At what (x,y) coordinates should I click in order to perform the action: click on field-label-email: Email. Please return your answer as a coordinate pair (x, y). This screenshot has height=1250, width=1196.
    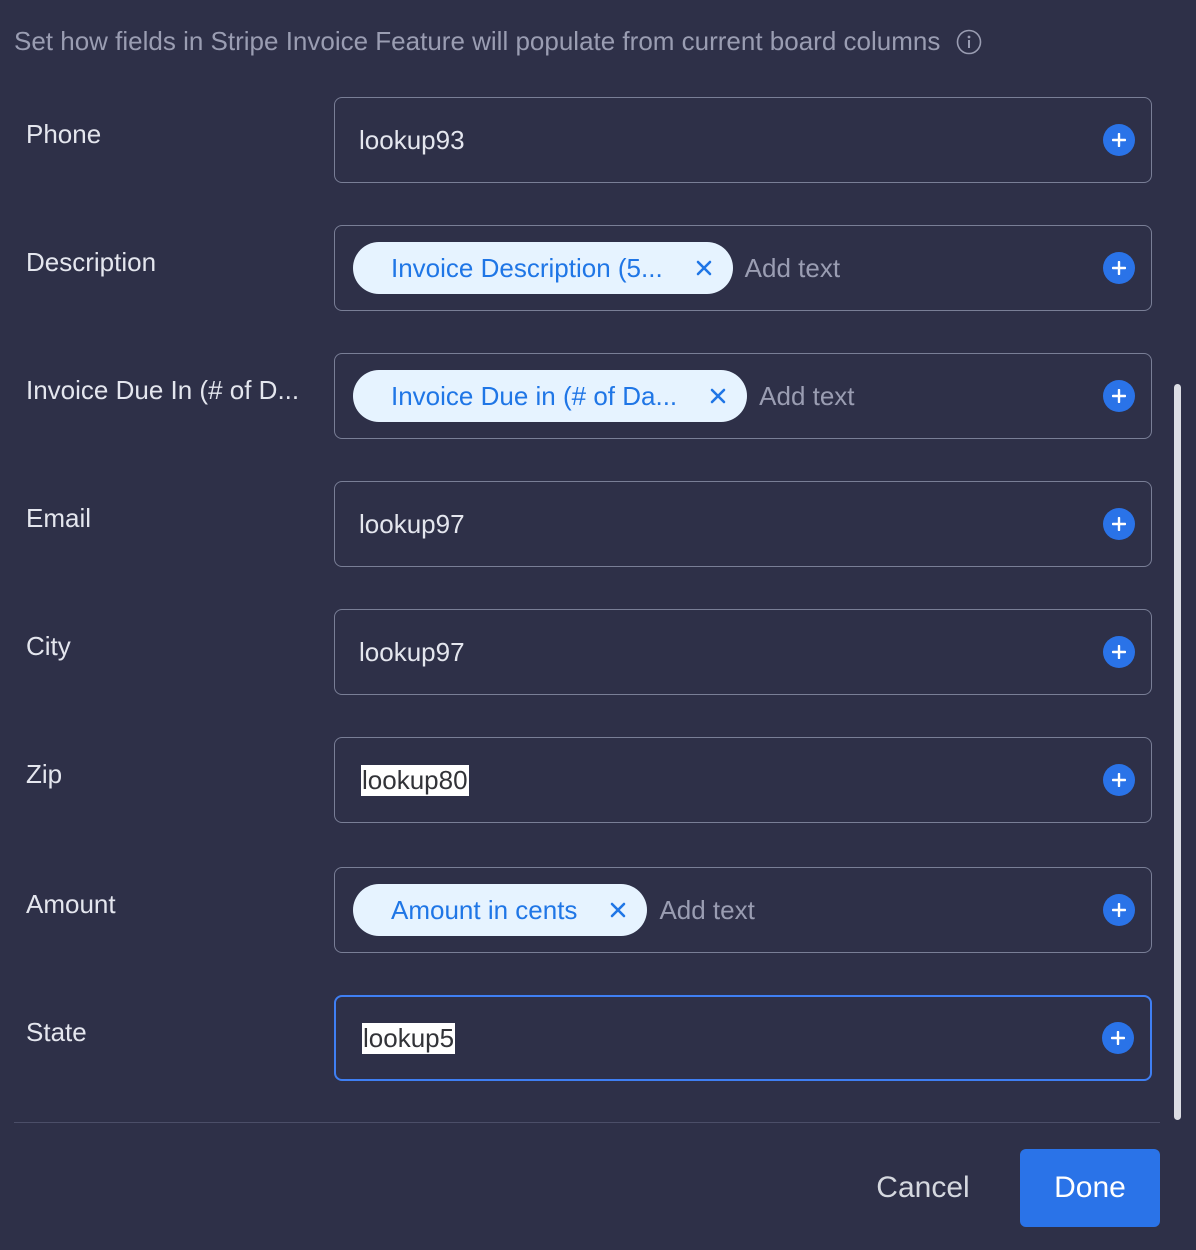
    Looking at the image, I should click on (59, 518).